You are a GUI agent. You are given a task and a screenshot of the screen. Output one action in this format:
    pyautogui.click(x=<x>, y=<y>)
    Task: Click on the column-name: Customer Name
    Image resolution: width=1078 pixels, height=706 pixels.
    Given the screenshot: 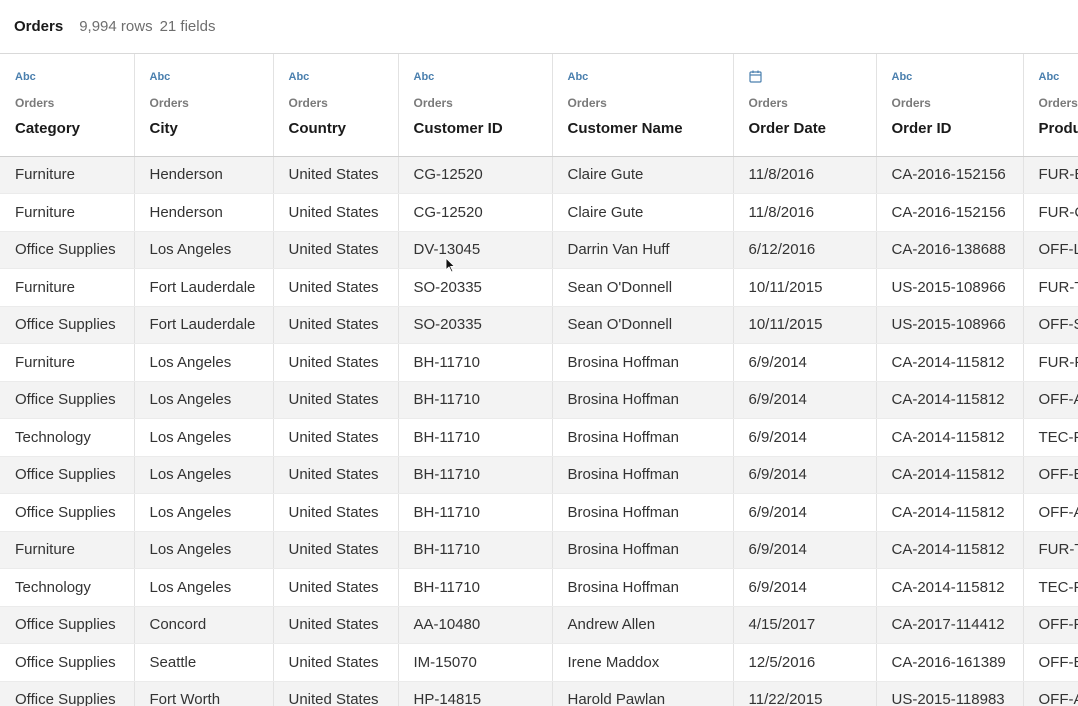 What is the action you would take?
    pyautogui.click(x=650, y=128)
    